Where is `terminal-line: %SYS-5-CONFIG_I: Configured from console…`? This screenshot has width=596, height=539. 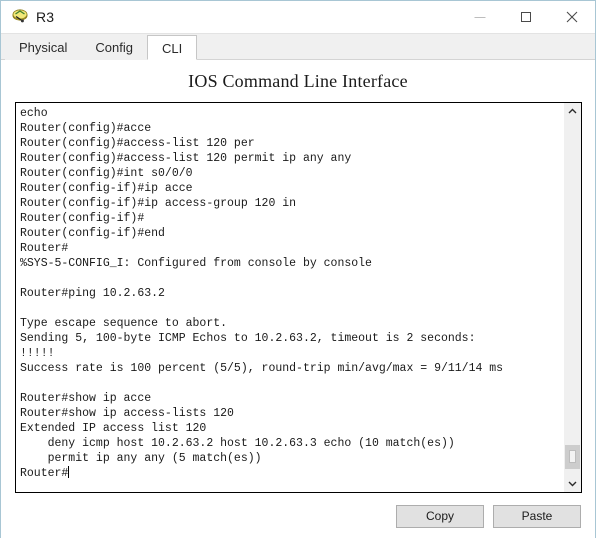
terminal-line: %SYS-5-CONFIG_I: Configured from console… is located at coordinates (196, 263).